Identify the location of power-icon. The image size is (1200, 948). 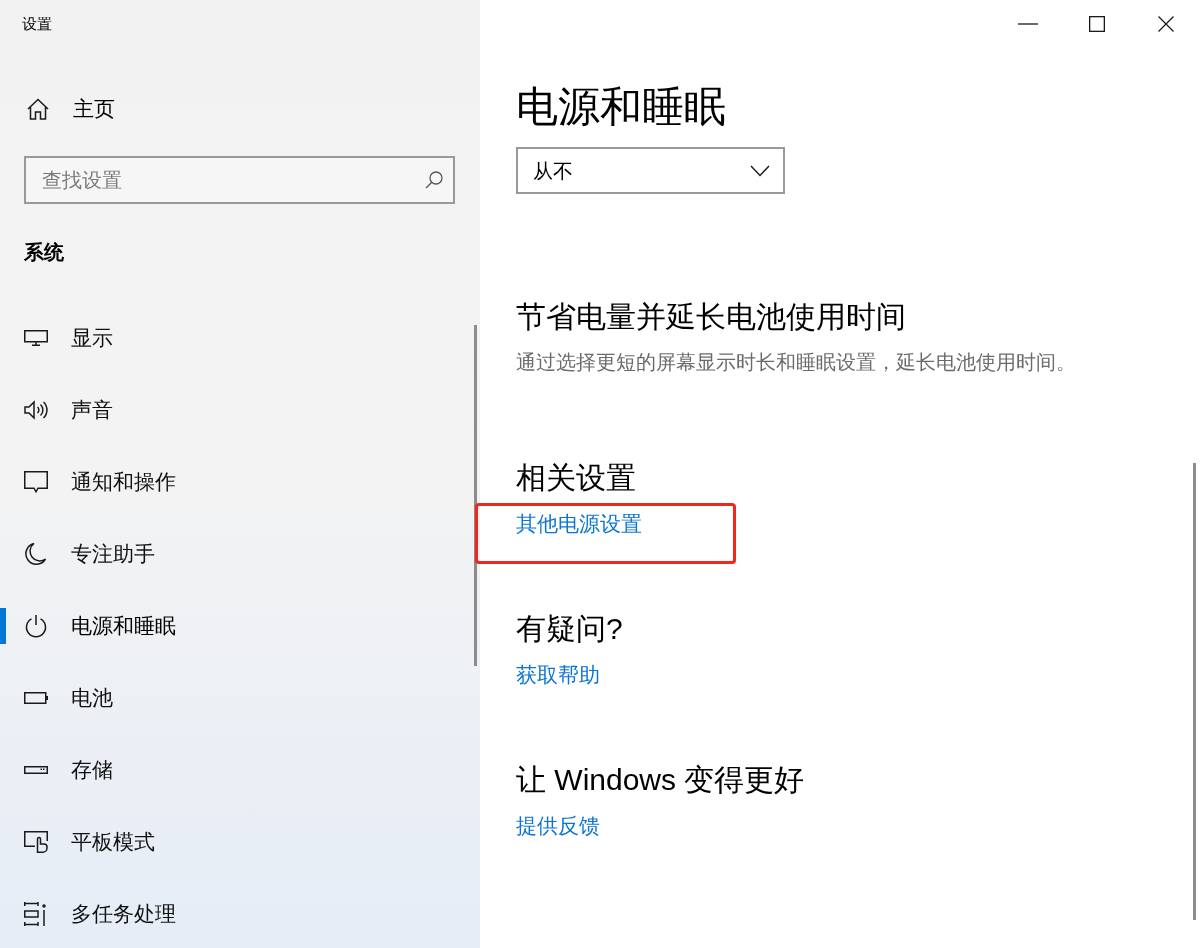
(36, 626).